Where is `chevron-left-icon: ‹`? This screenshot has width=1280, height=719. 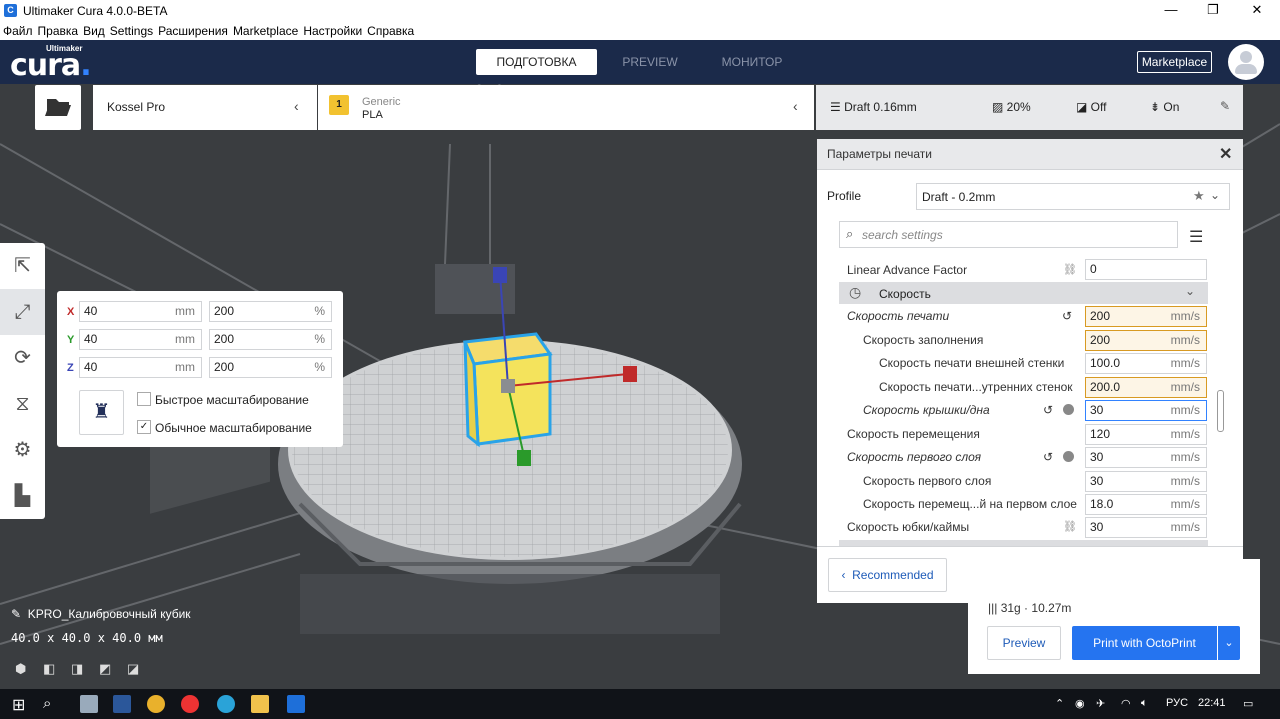
chevron-left-icon: ‹ is located at coordinates (296, 106).